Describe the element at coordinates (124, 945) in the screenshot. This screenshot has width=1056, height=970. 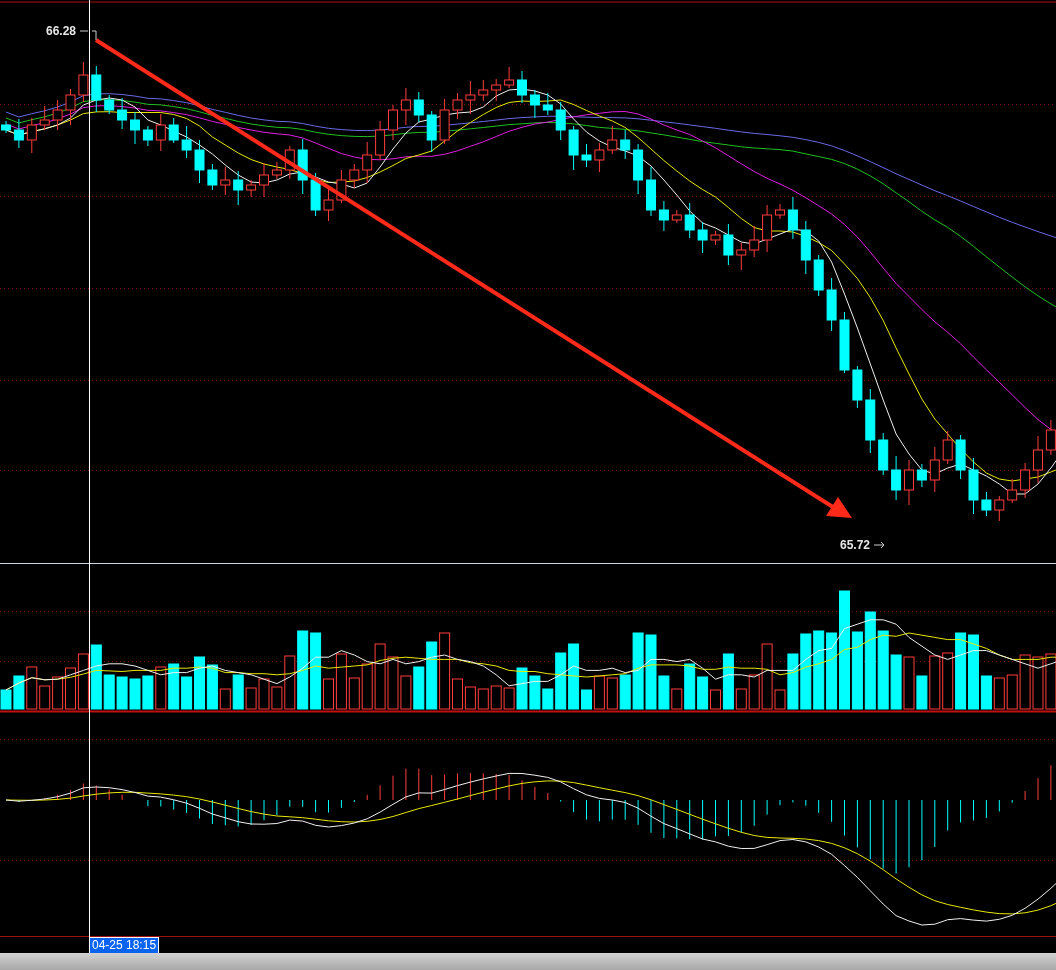
I see `time-label: 04-25 18:15` at that location.